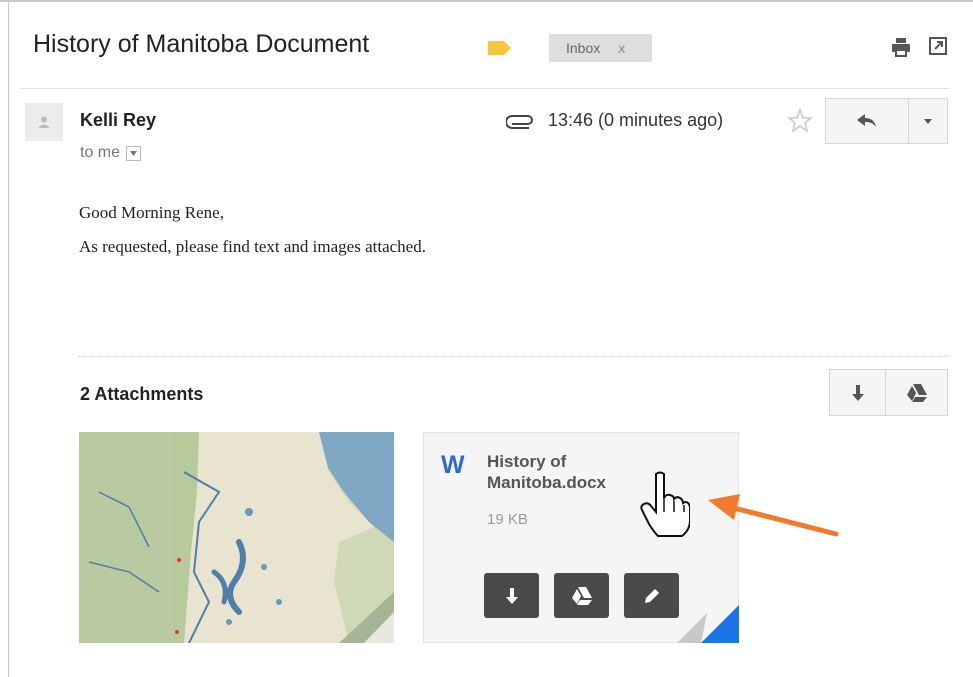 The image size is (973, 677). I want to click on sender-avatar, so click(44, 122).